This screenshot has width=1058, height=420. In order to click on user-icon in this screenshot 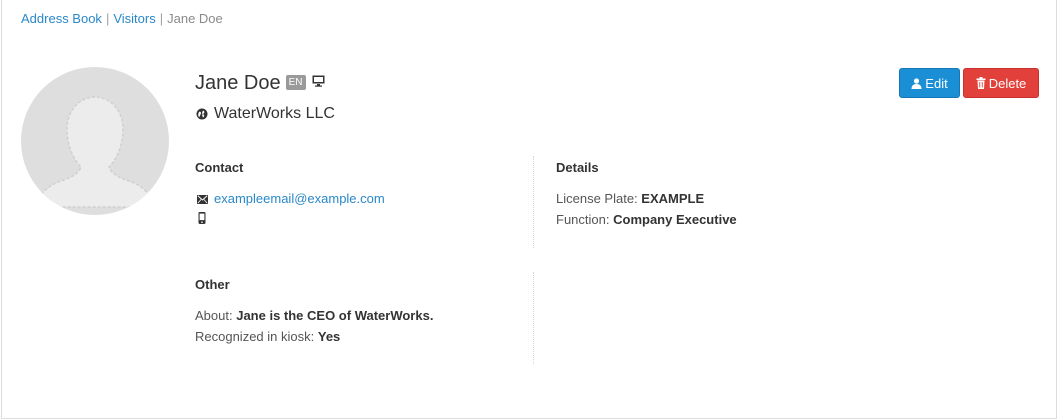, I will do `click(916, 83)`.